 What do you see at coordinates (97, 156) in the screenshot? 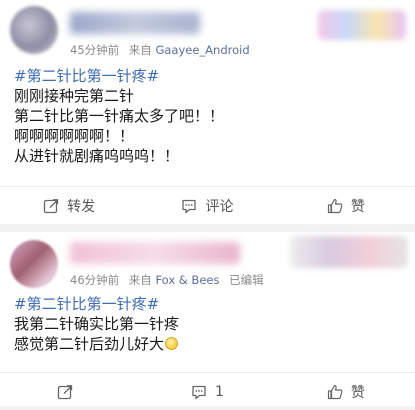
I see `post-text-line: 从进针就剧痛呜呜呜！！` at bounding box center [97, 156].